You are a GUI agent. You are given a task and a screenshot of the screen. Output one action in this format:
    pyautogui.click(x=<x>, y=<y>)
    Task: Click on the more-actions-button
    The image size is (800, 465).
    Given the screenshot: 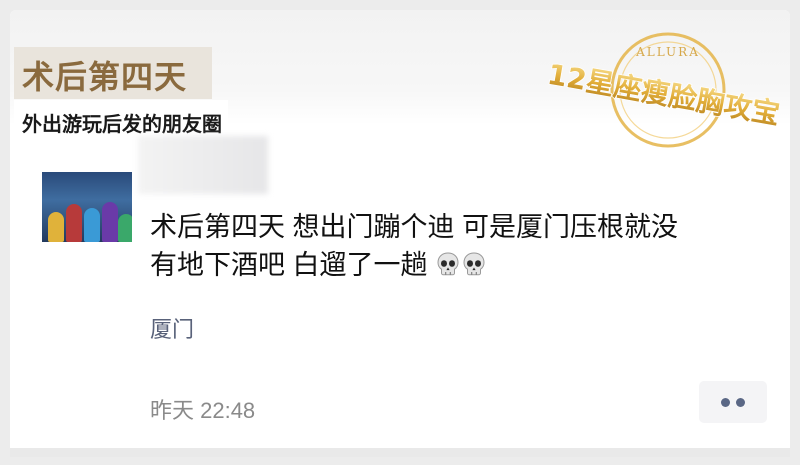 What is the action you would take?
    pyautogui.click(x=733, y=402)
    